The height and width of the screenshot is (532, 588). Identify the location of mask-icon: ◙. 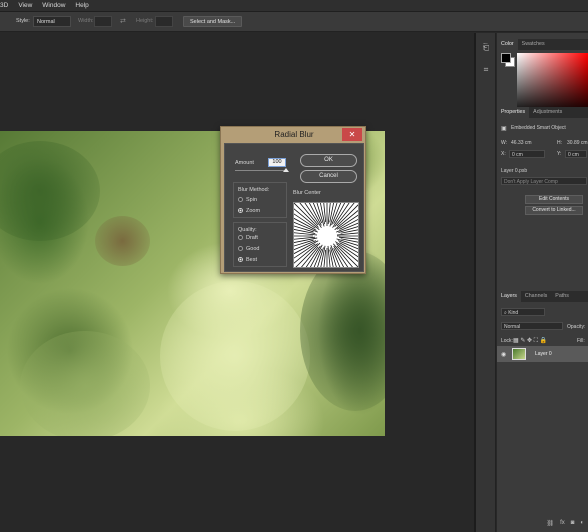
(573, 525).